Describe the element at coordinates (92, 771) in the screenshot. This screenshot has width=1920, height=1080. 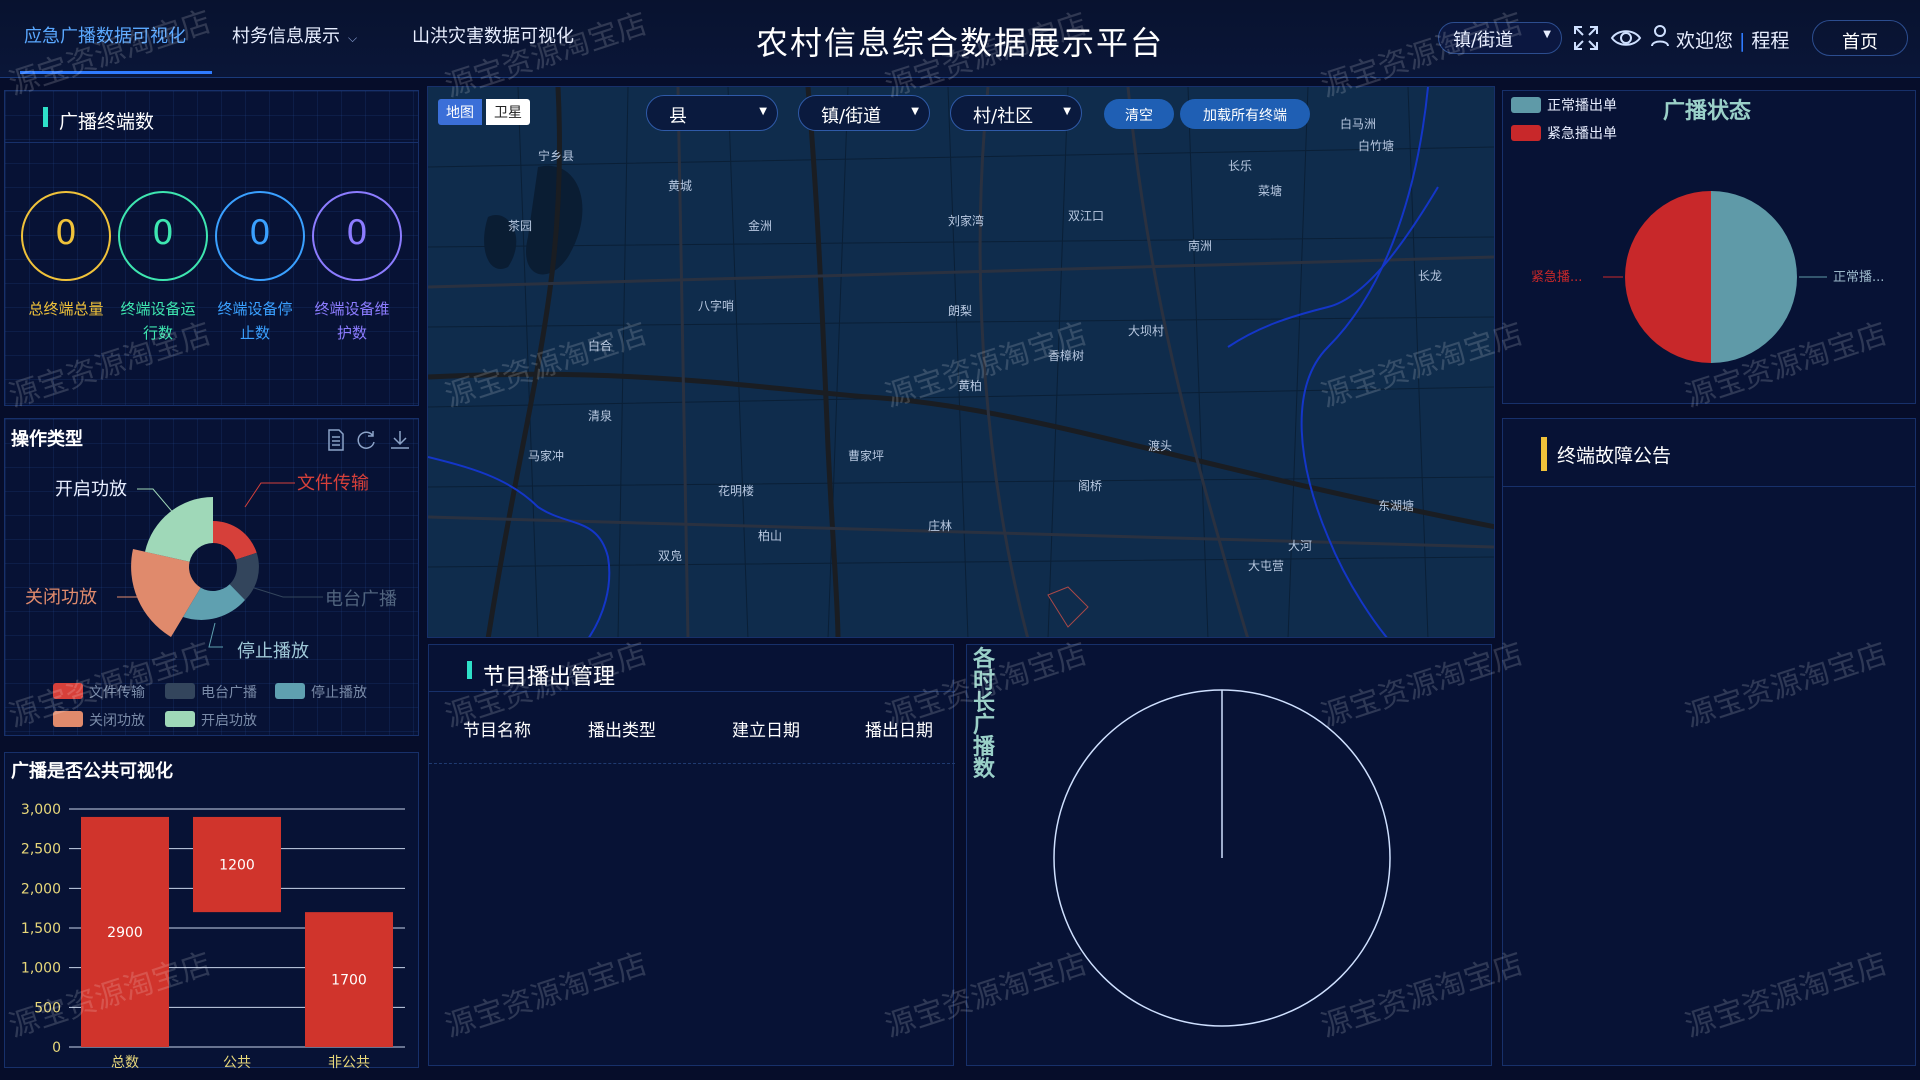
I see `public-broadcast-title: 广播是否公共可视化` at that location.